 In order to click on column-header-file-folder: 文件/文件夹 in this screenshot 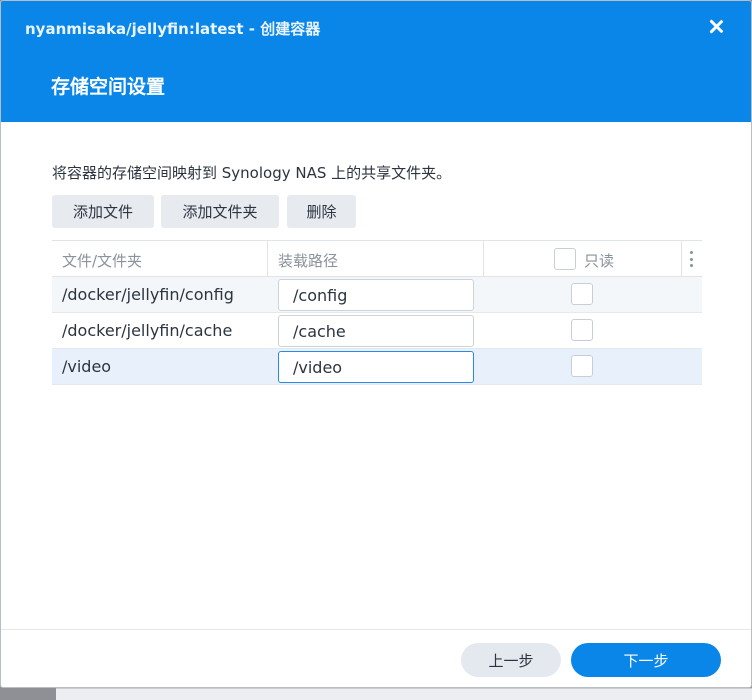, I will do `click(102, 260)`.